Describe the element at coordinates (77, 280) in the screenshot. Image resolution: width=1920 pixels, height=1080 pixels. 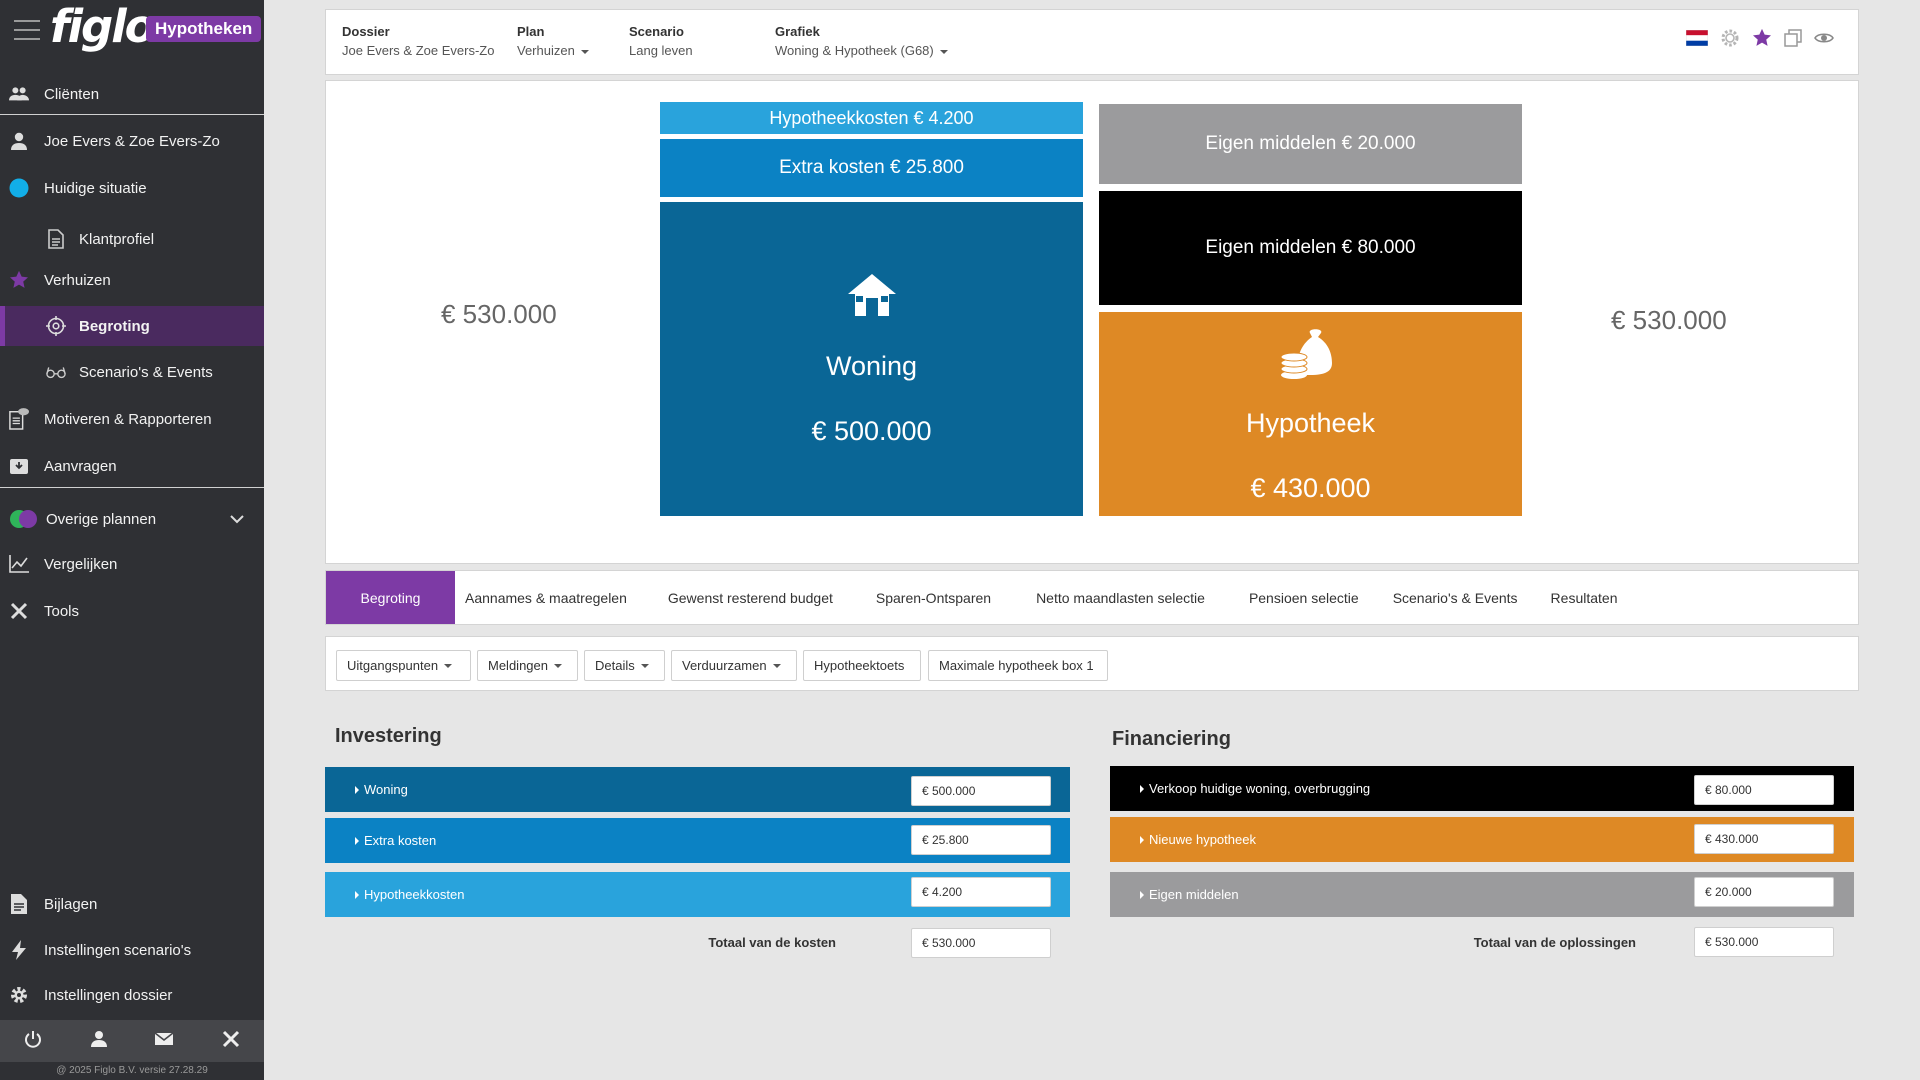
I see `sidebar-item-label: Verhuizen` at that location.